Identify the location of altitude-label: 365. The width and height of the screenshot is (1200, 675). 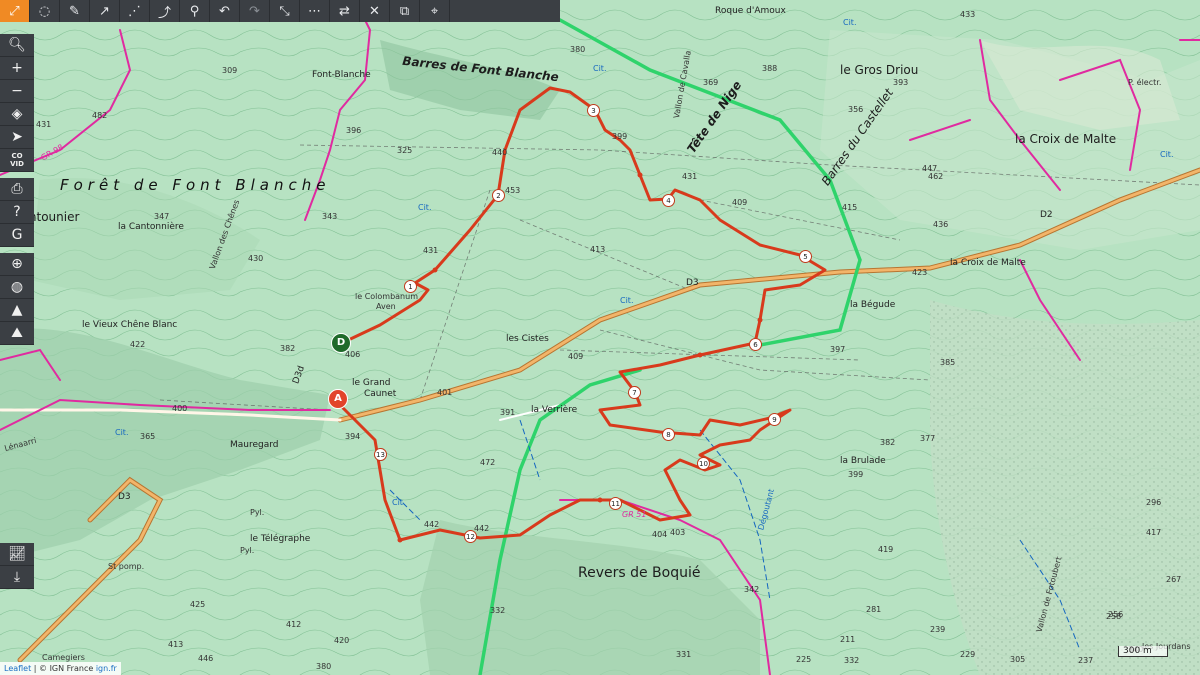
(148, 436).